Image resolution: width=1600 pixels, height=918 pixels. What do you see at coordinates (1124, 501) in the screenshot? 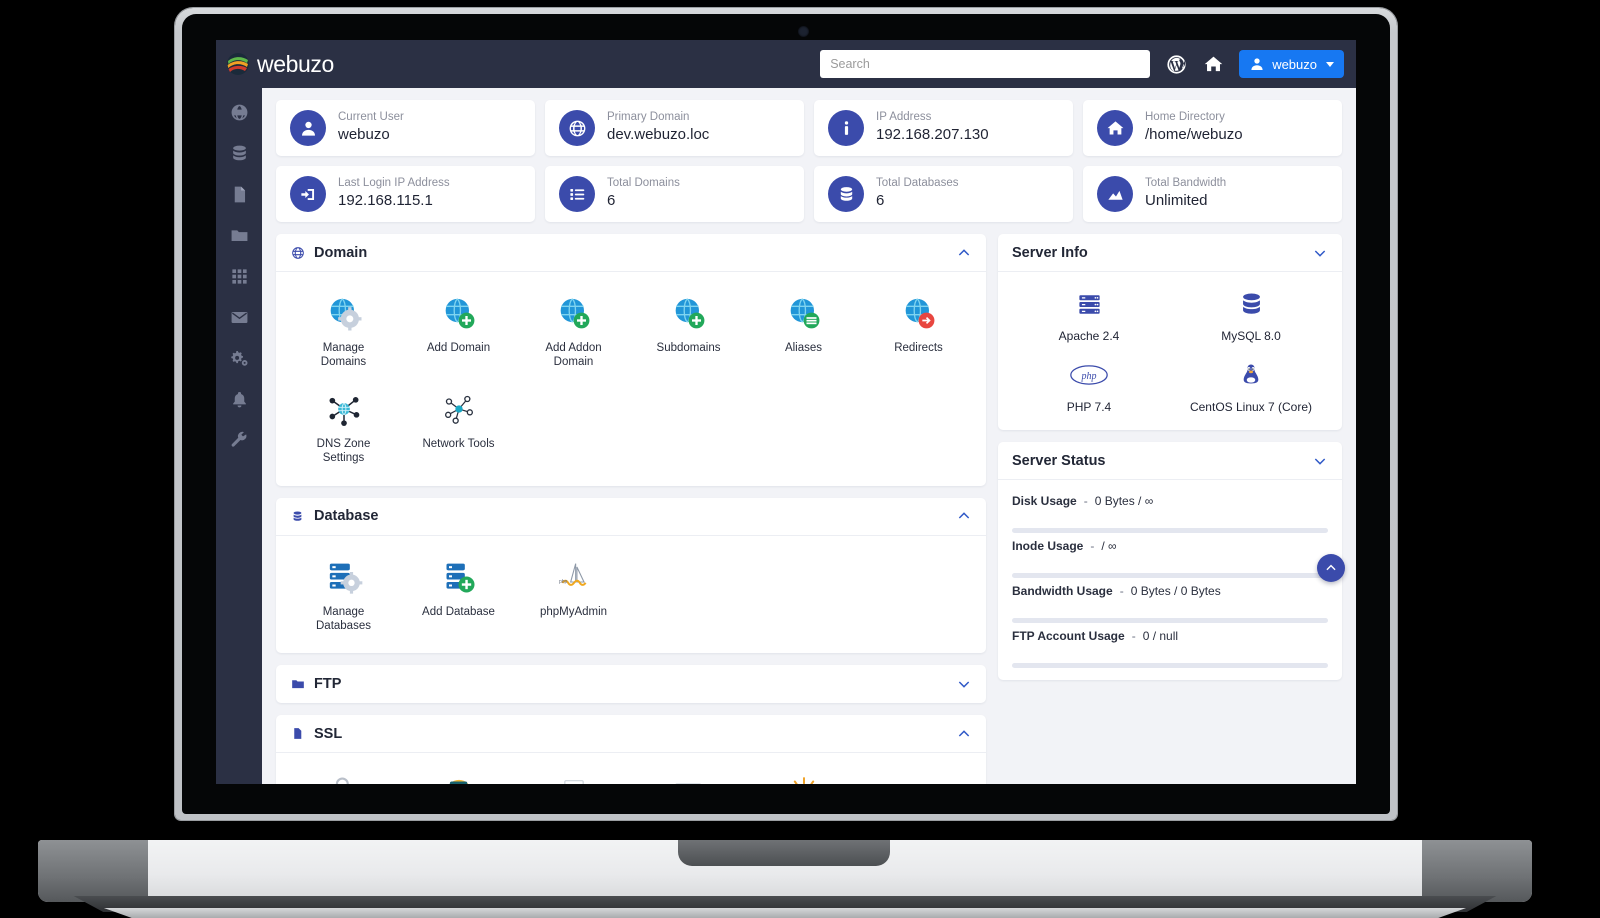
I see `status-value: 0 Bytes / ∞` at bounding box center [1124, 501].